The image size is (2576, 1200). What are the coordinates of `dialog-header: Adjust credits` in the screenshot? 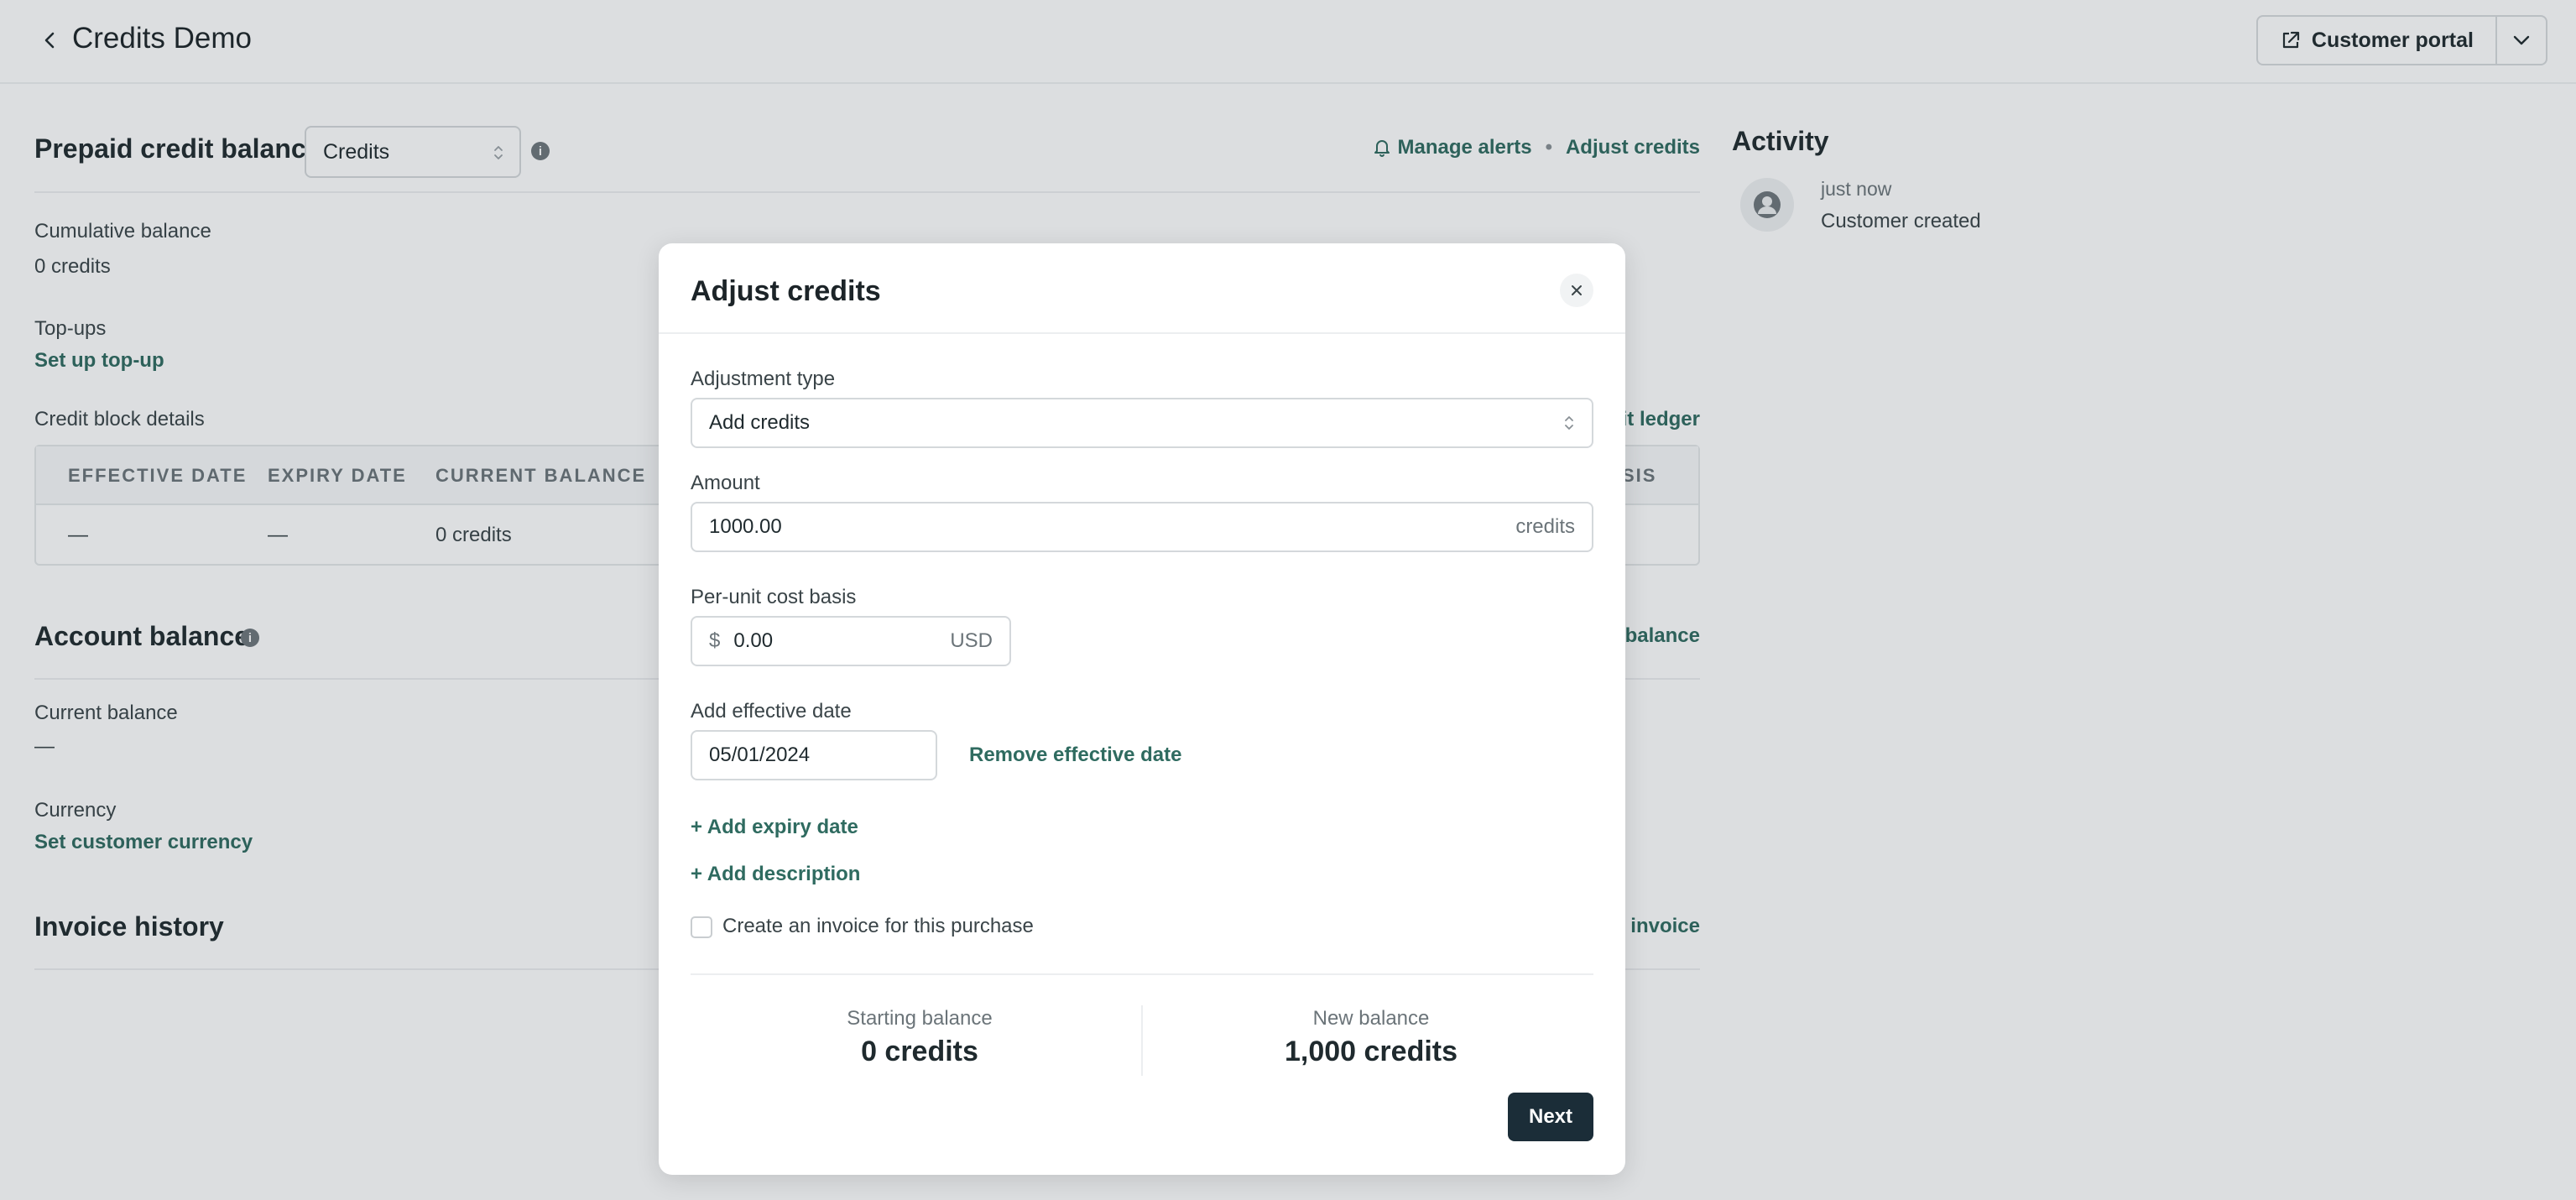 It's located at (1142, 288).